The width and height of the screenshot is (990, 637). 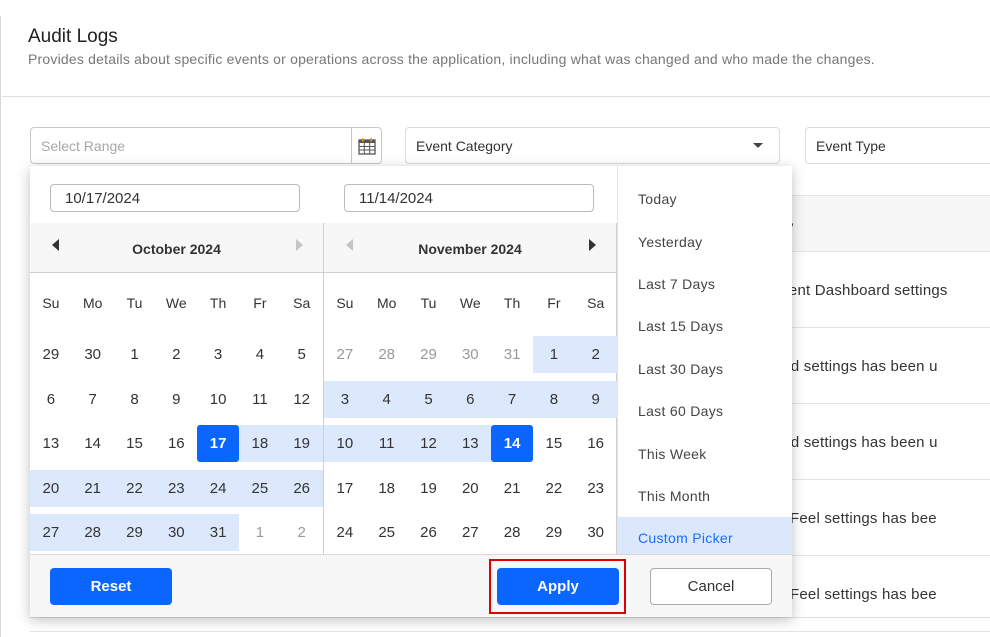 What do you see at coordinates (111, 586) in the screenshot?
I see `reset-button: Reset` at bounding box center [111, 586].